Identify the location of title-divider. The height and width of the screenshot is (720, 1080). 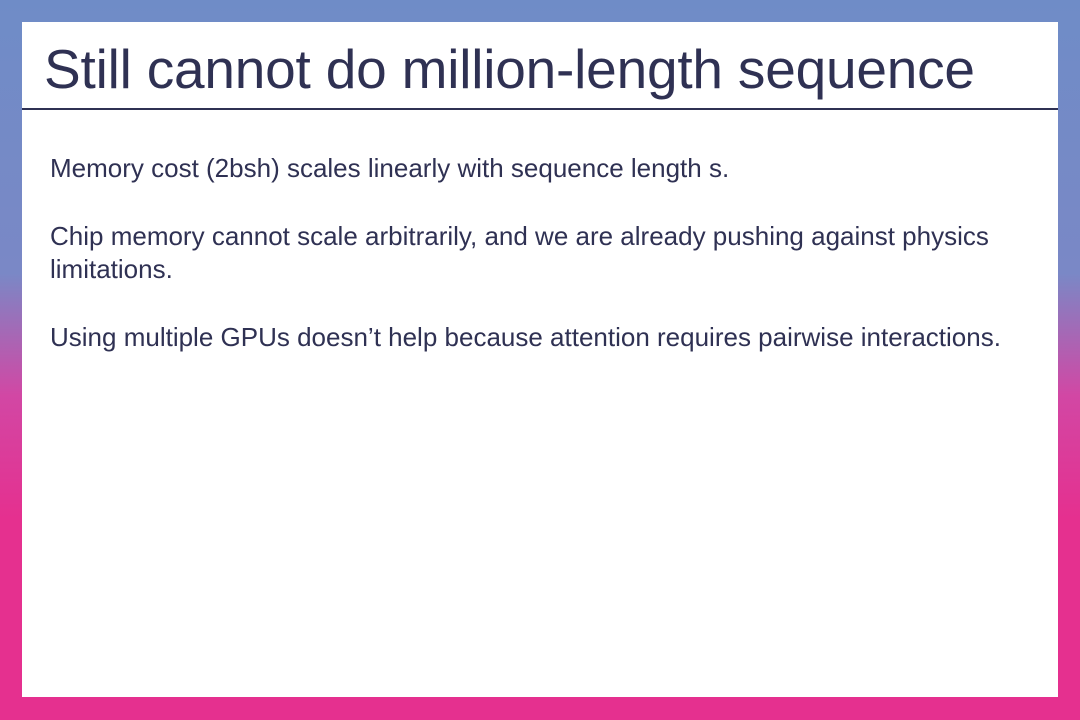
(540, 109).